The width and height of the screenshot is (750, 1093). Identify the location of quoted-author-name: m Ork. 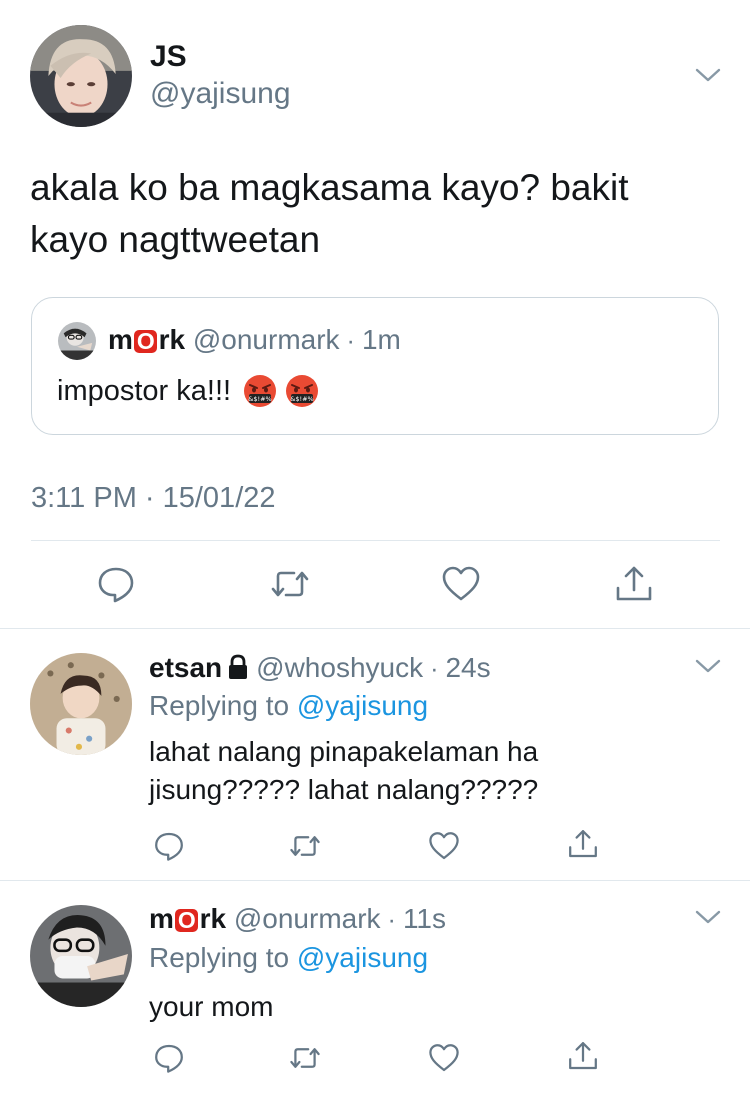
(146, 339).